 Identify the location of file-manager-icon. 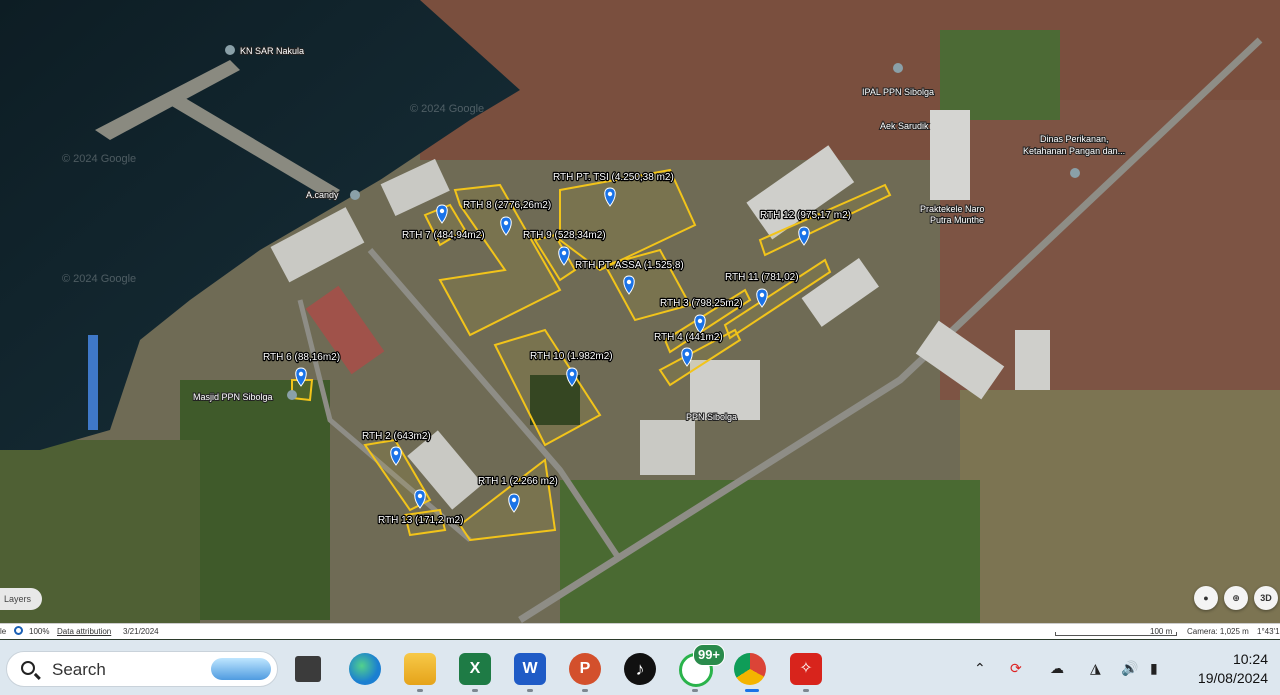
(308, 669).